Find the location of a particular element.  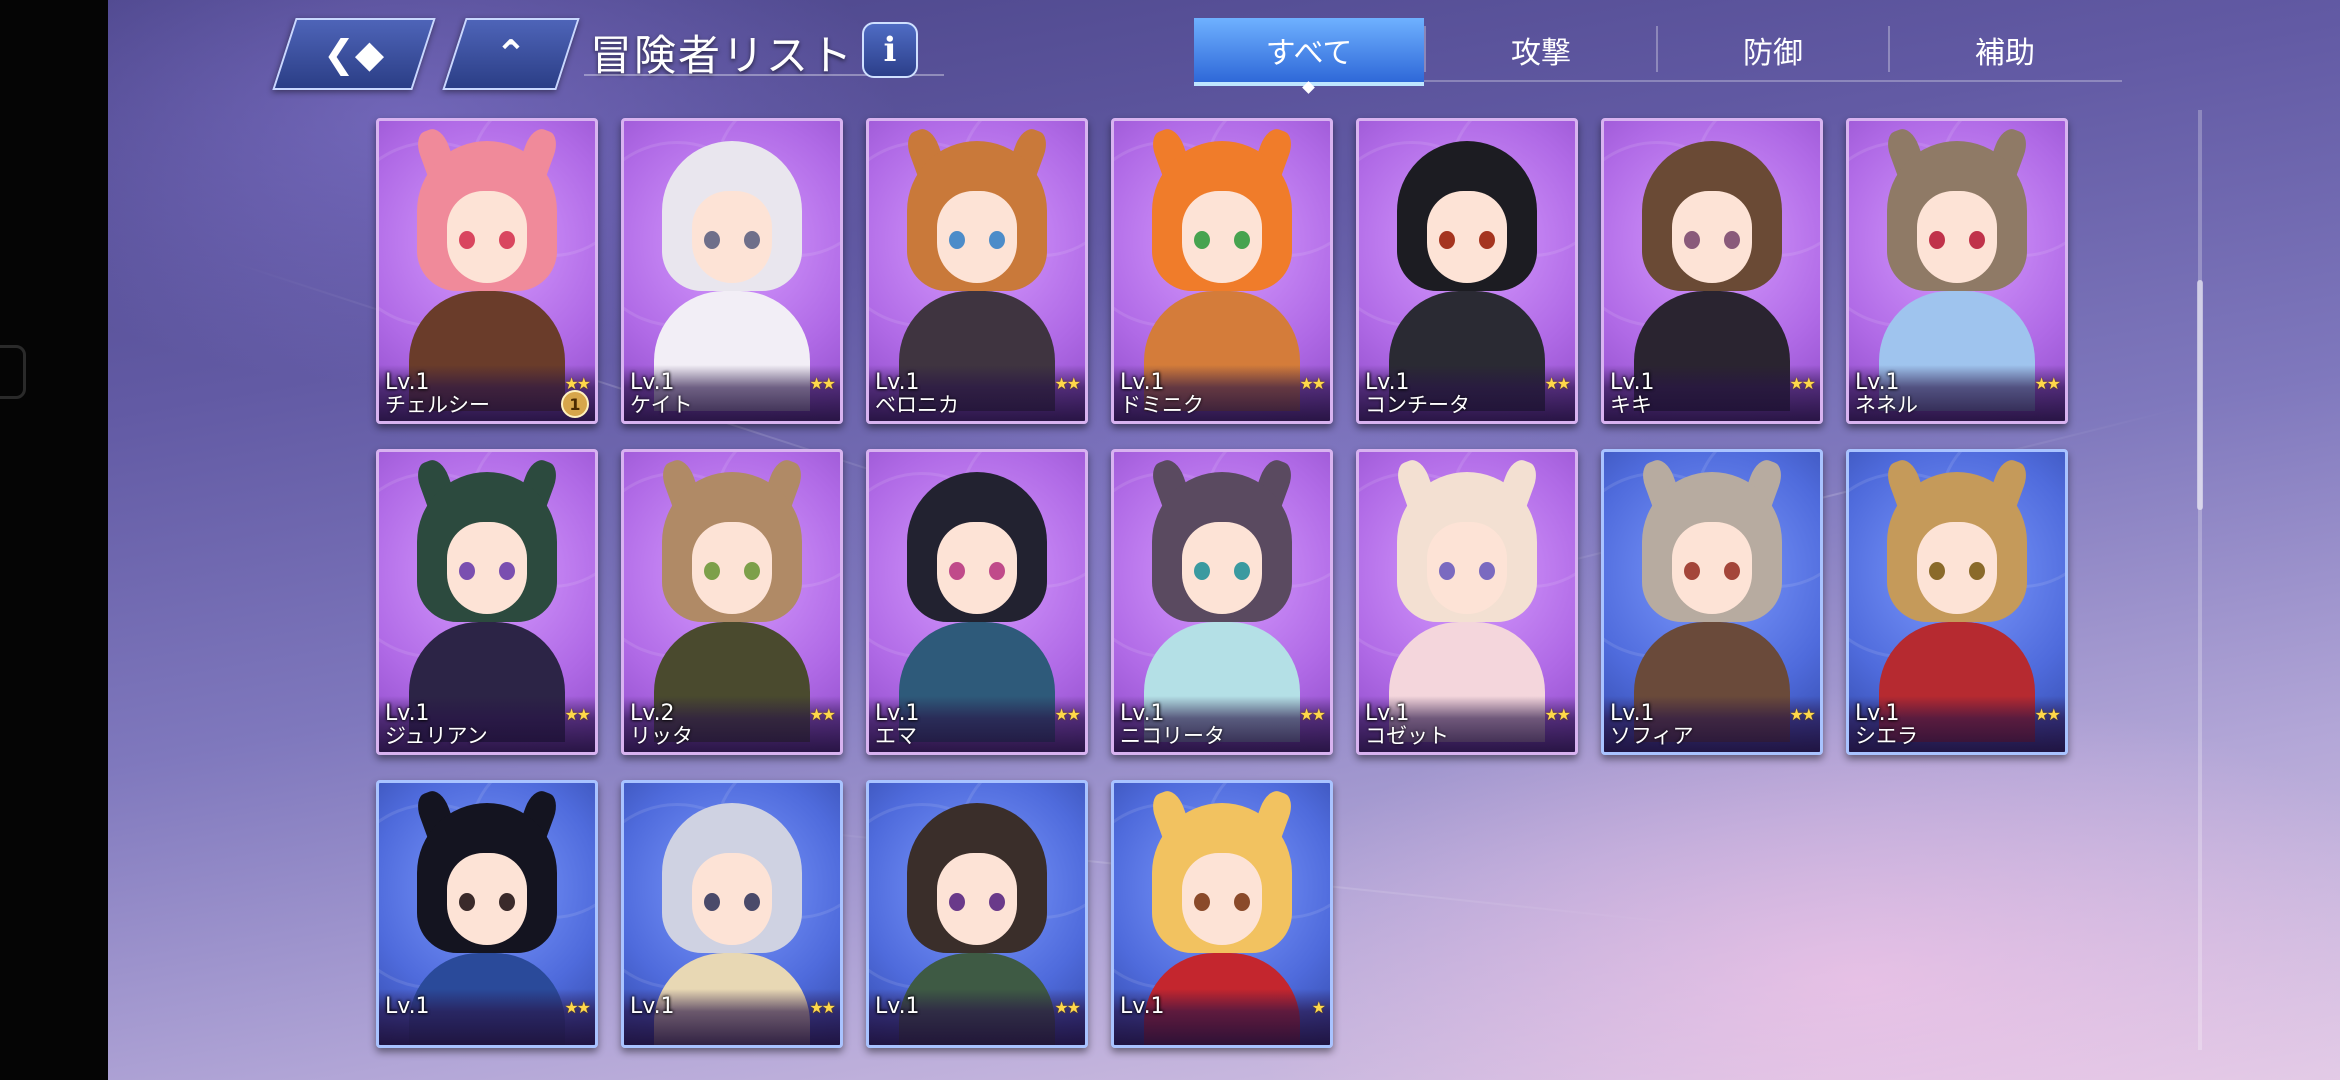

tab-0: すべて is located at coordinates (1309, 56).